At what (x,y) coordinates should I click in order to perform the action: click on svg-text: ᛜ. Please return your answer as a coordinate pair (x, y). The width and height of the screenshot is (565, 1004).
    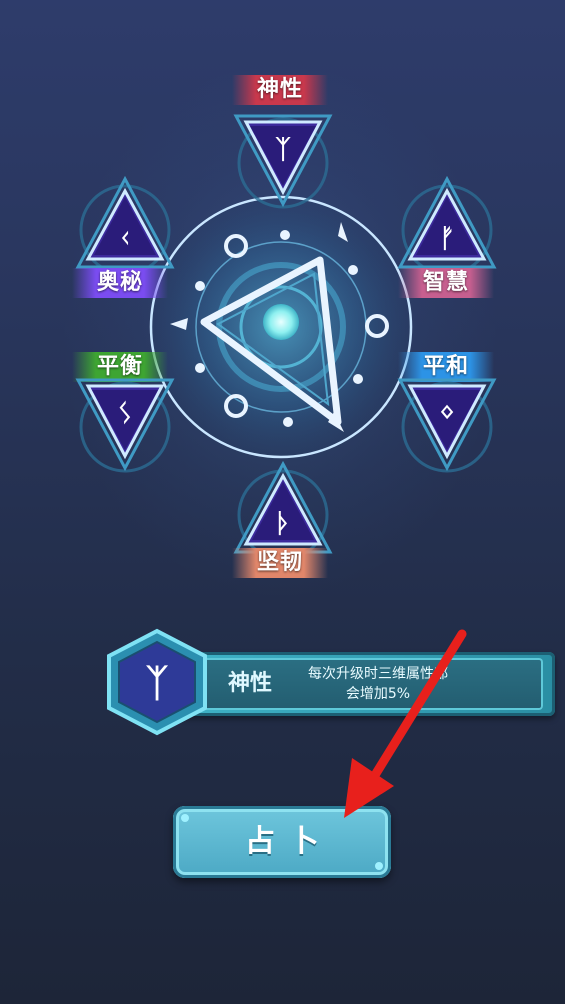
    Looking at the image, I should click on (447, 414).